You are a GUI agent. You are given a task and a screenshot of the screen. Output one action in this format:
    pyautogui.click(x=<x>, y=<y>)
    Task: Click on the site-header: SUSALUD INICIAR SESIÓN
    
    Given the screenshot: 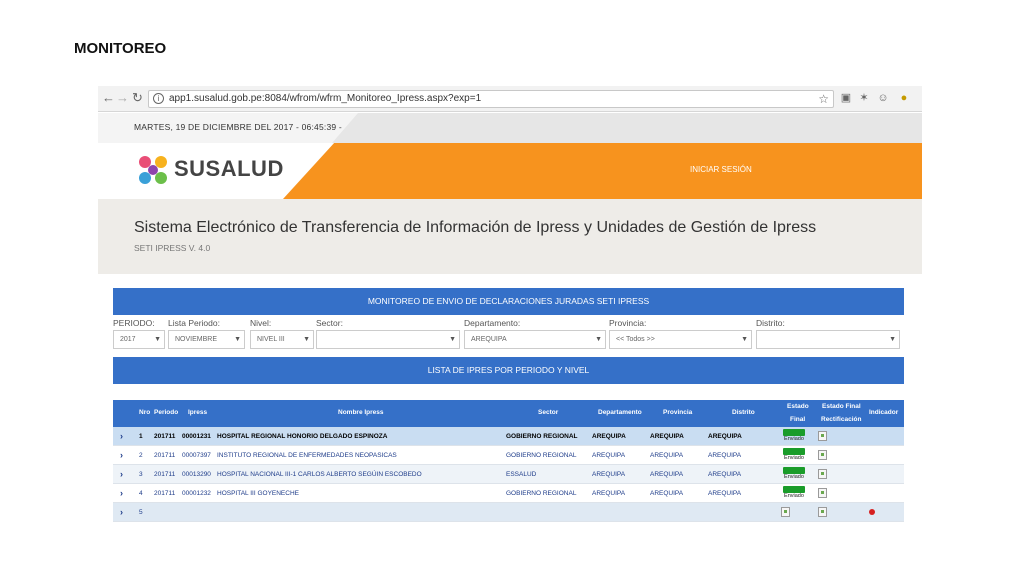 What is the action you would take?
    pyautogui.click(x=510, y=171)
    